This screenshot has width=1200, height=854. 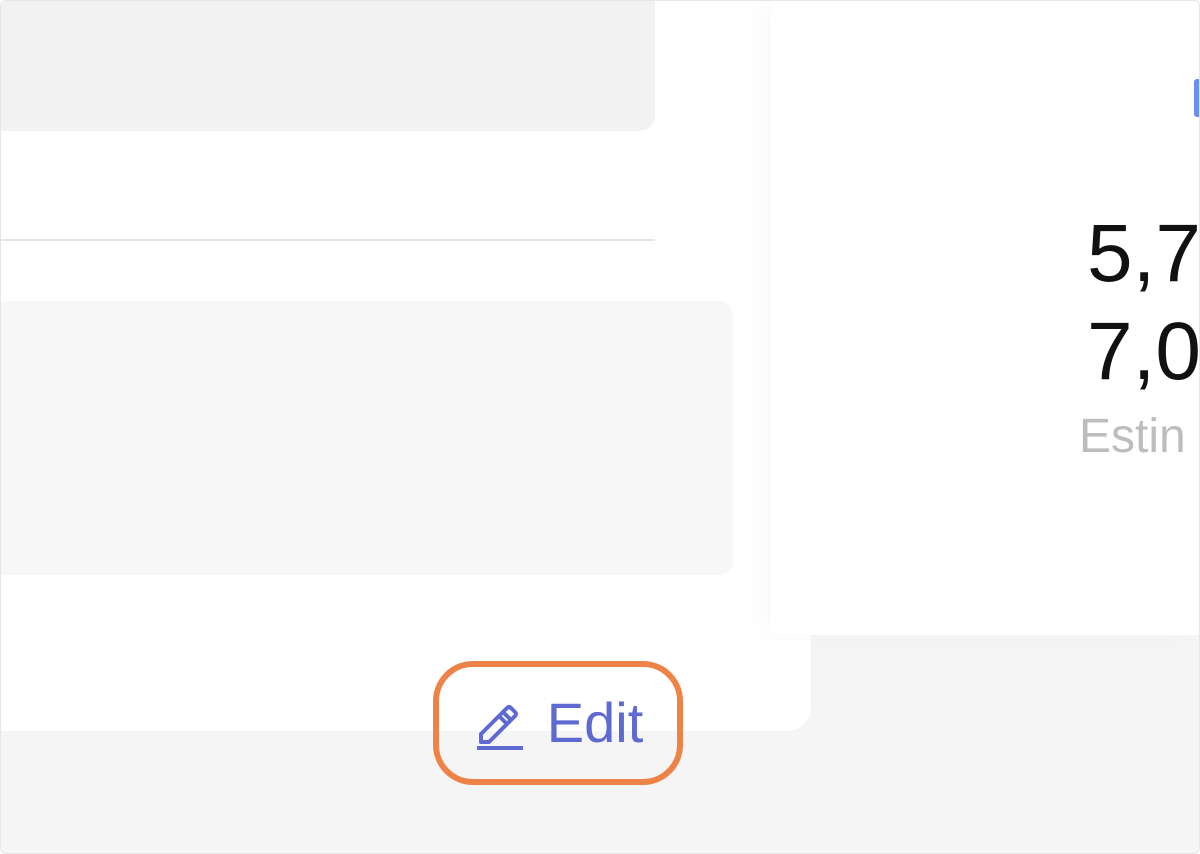 What do you see at coordinates (1143, 351) in the screenshot?
I see `summary-value-secondary: 7,0` at bounding box center [1143, 351].